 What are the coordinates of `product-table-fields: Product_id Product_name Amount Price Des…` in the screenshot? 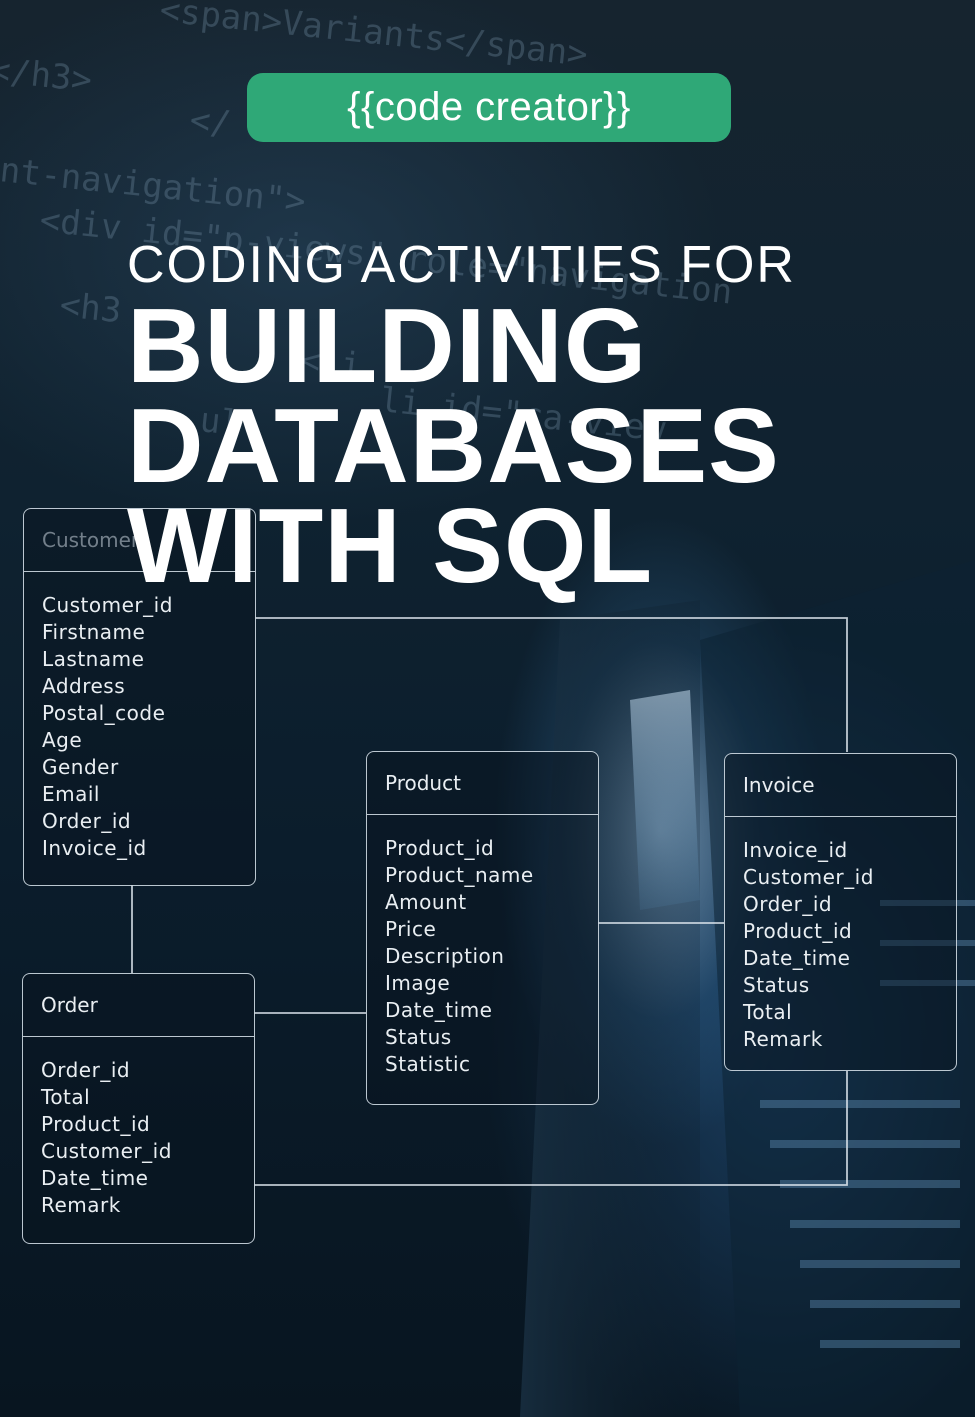 It's located at (482, 946).